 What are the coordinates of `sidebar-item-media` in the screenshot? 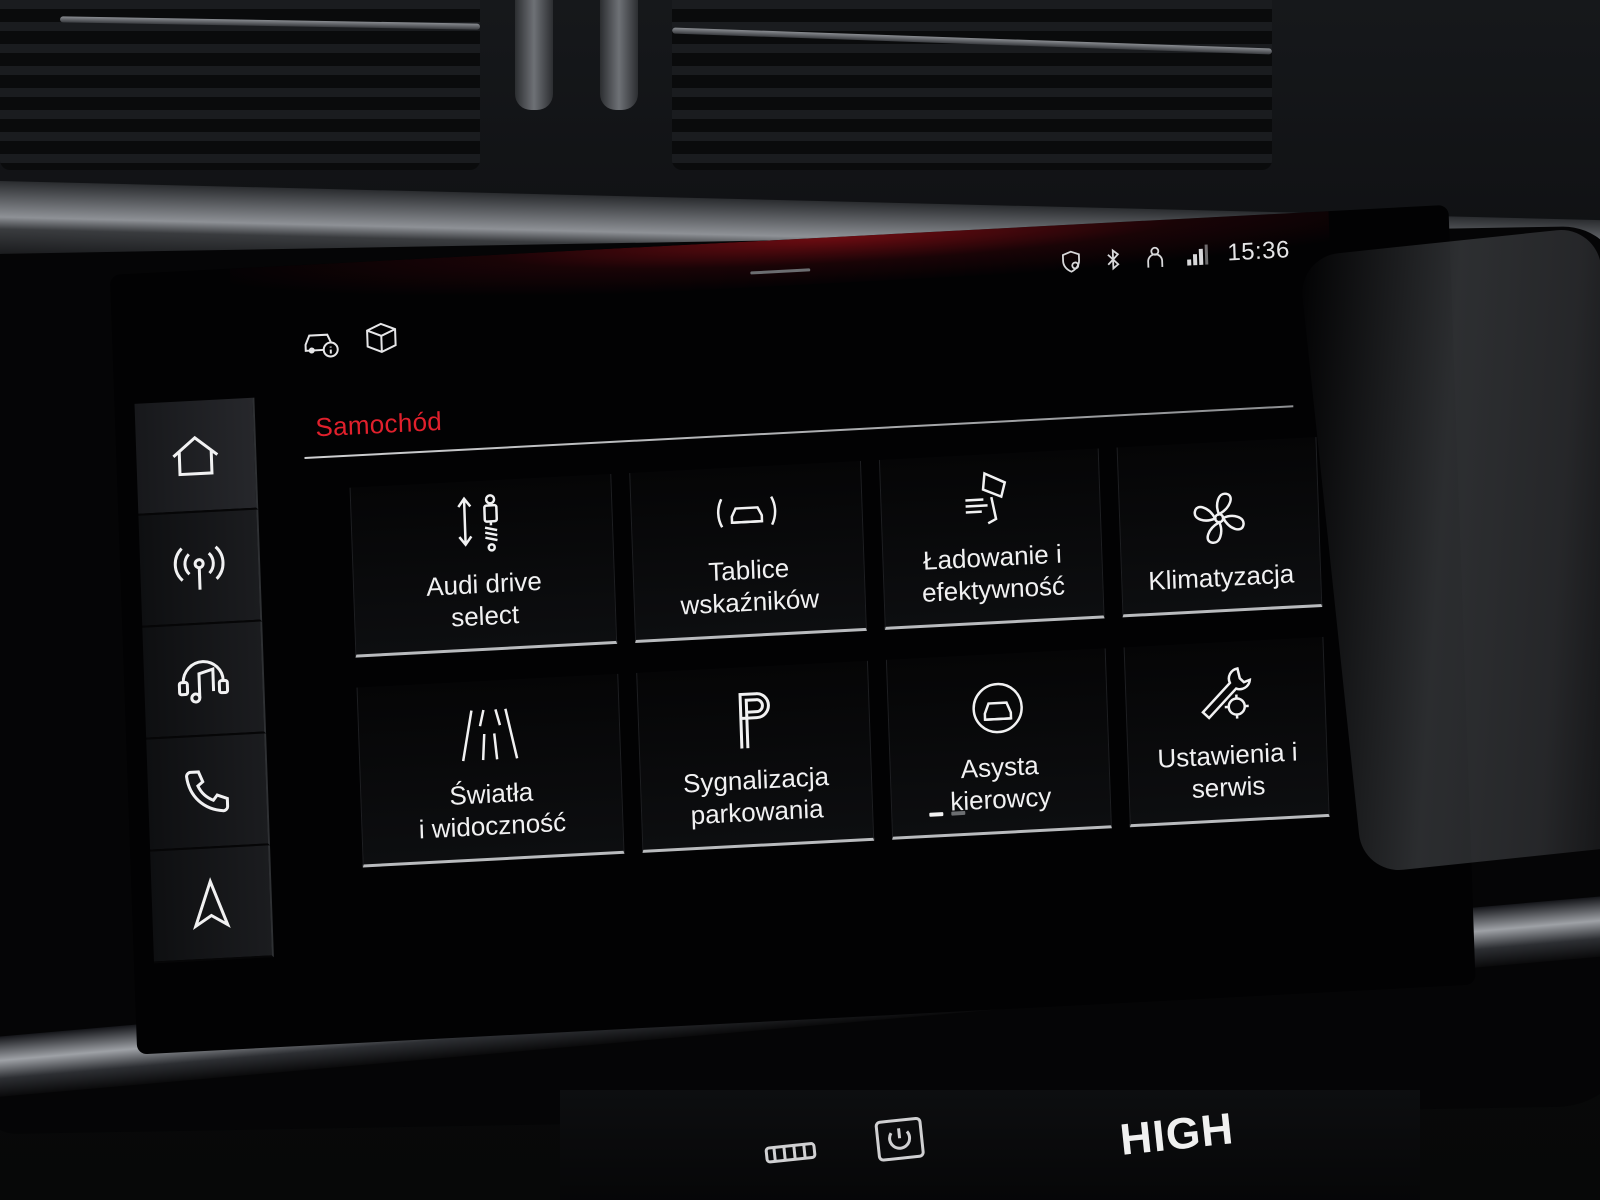 It's located at (204, 680).